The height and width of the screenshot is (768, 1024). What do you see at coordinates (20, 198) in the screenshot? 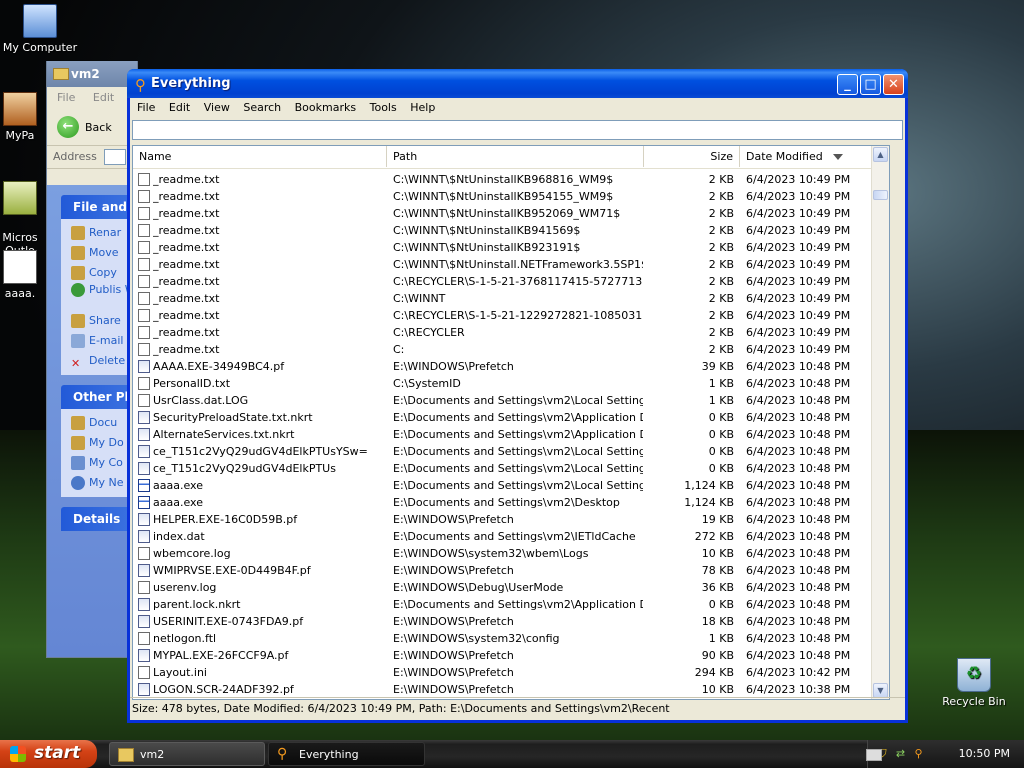
I see `outlook-icon` at bounding box center [20, 198].